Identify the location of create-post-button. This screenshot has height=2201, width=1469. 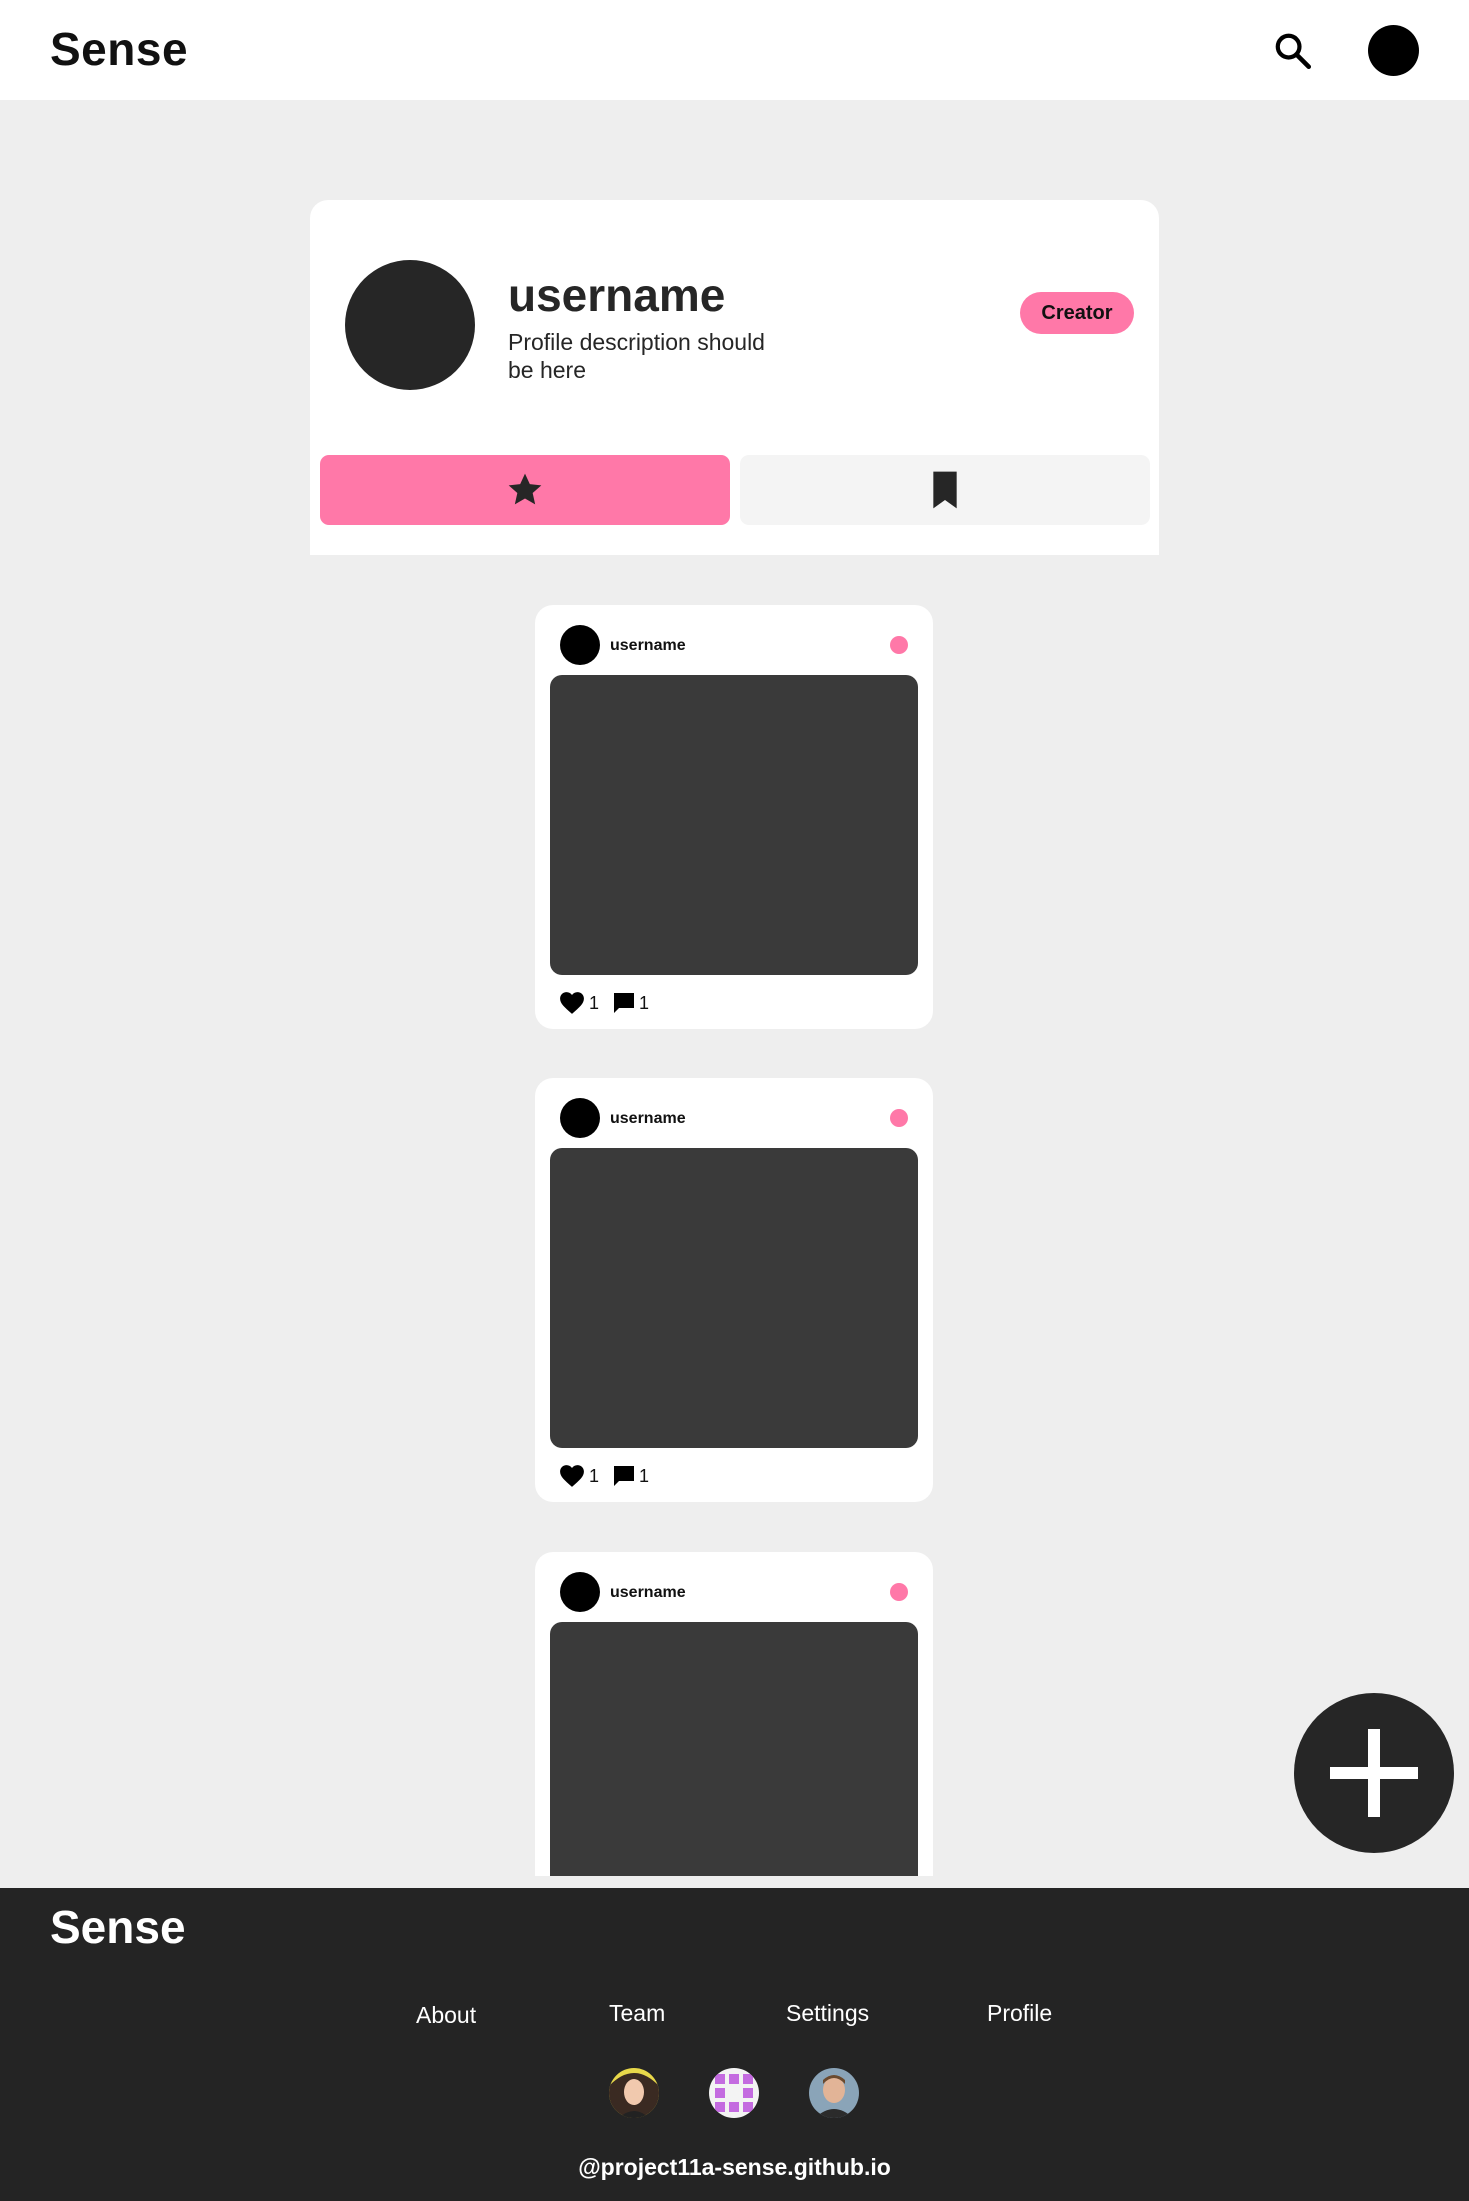
(1374, 1773).